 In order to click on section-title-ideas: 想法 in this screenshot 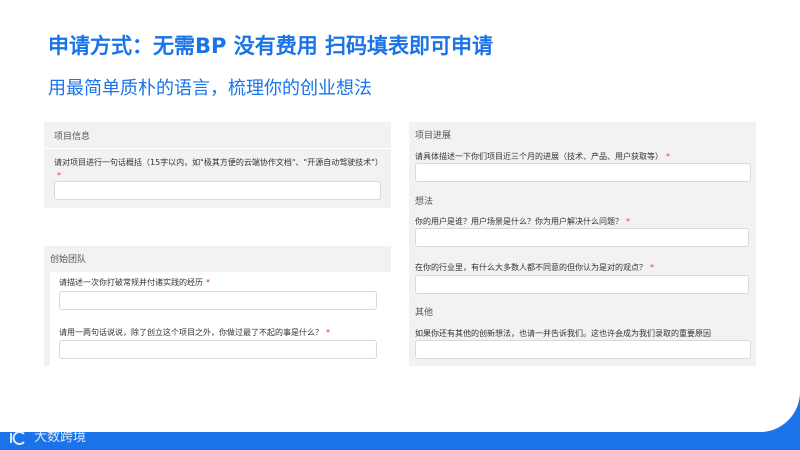, I will do `click(424, 202)`.